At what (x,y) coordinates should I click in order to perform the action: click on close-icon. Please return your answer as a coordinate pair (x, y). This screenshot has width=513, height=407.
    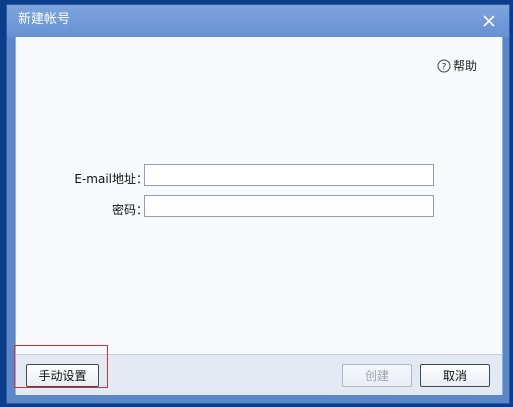
    Looking at the image, I should click on (489, 21).